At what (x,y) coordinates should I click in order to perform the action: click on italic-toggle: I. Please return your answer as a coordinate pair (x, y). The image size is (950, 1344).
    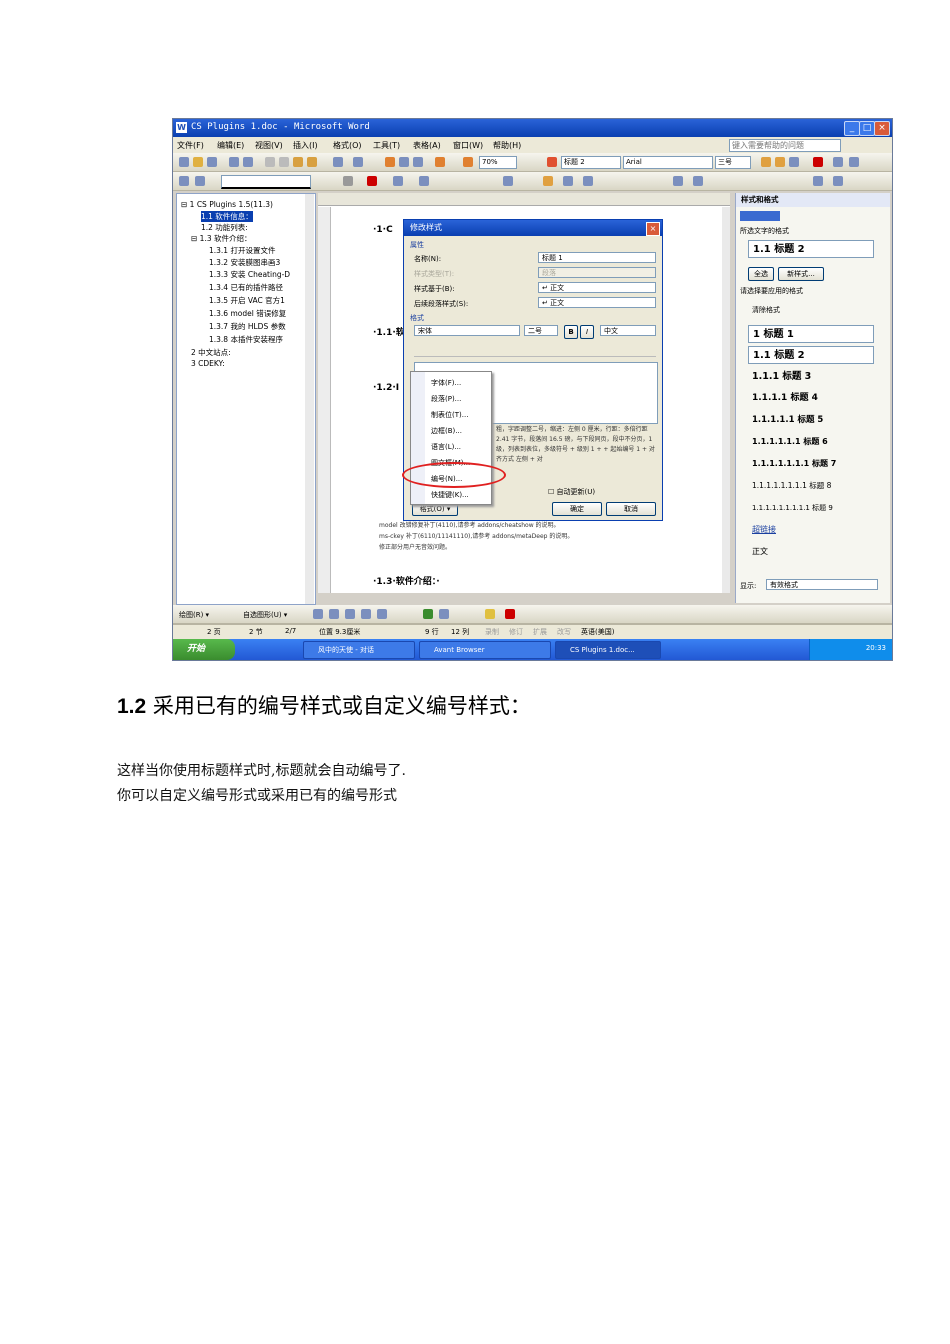
    Looking at the image, I should click on (587, 332).